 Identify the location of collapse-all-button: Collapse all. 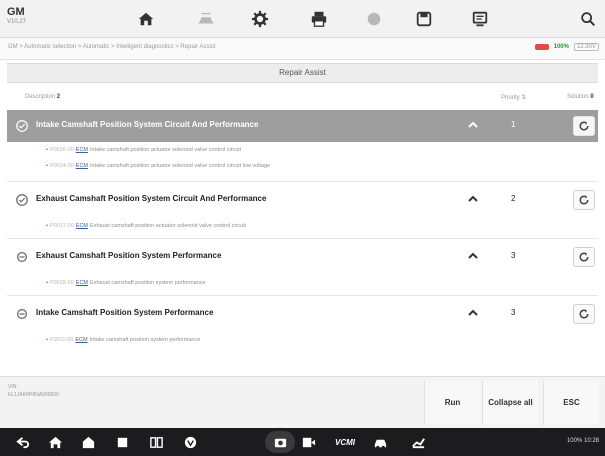
(510, 403).